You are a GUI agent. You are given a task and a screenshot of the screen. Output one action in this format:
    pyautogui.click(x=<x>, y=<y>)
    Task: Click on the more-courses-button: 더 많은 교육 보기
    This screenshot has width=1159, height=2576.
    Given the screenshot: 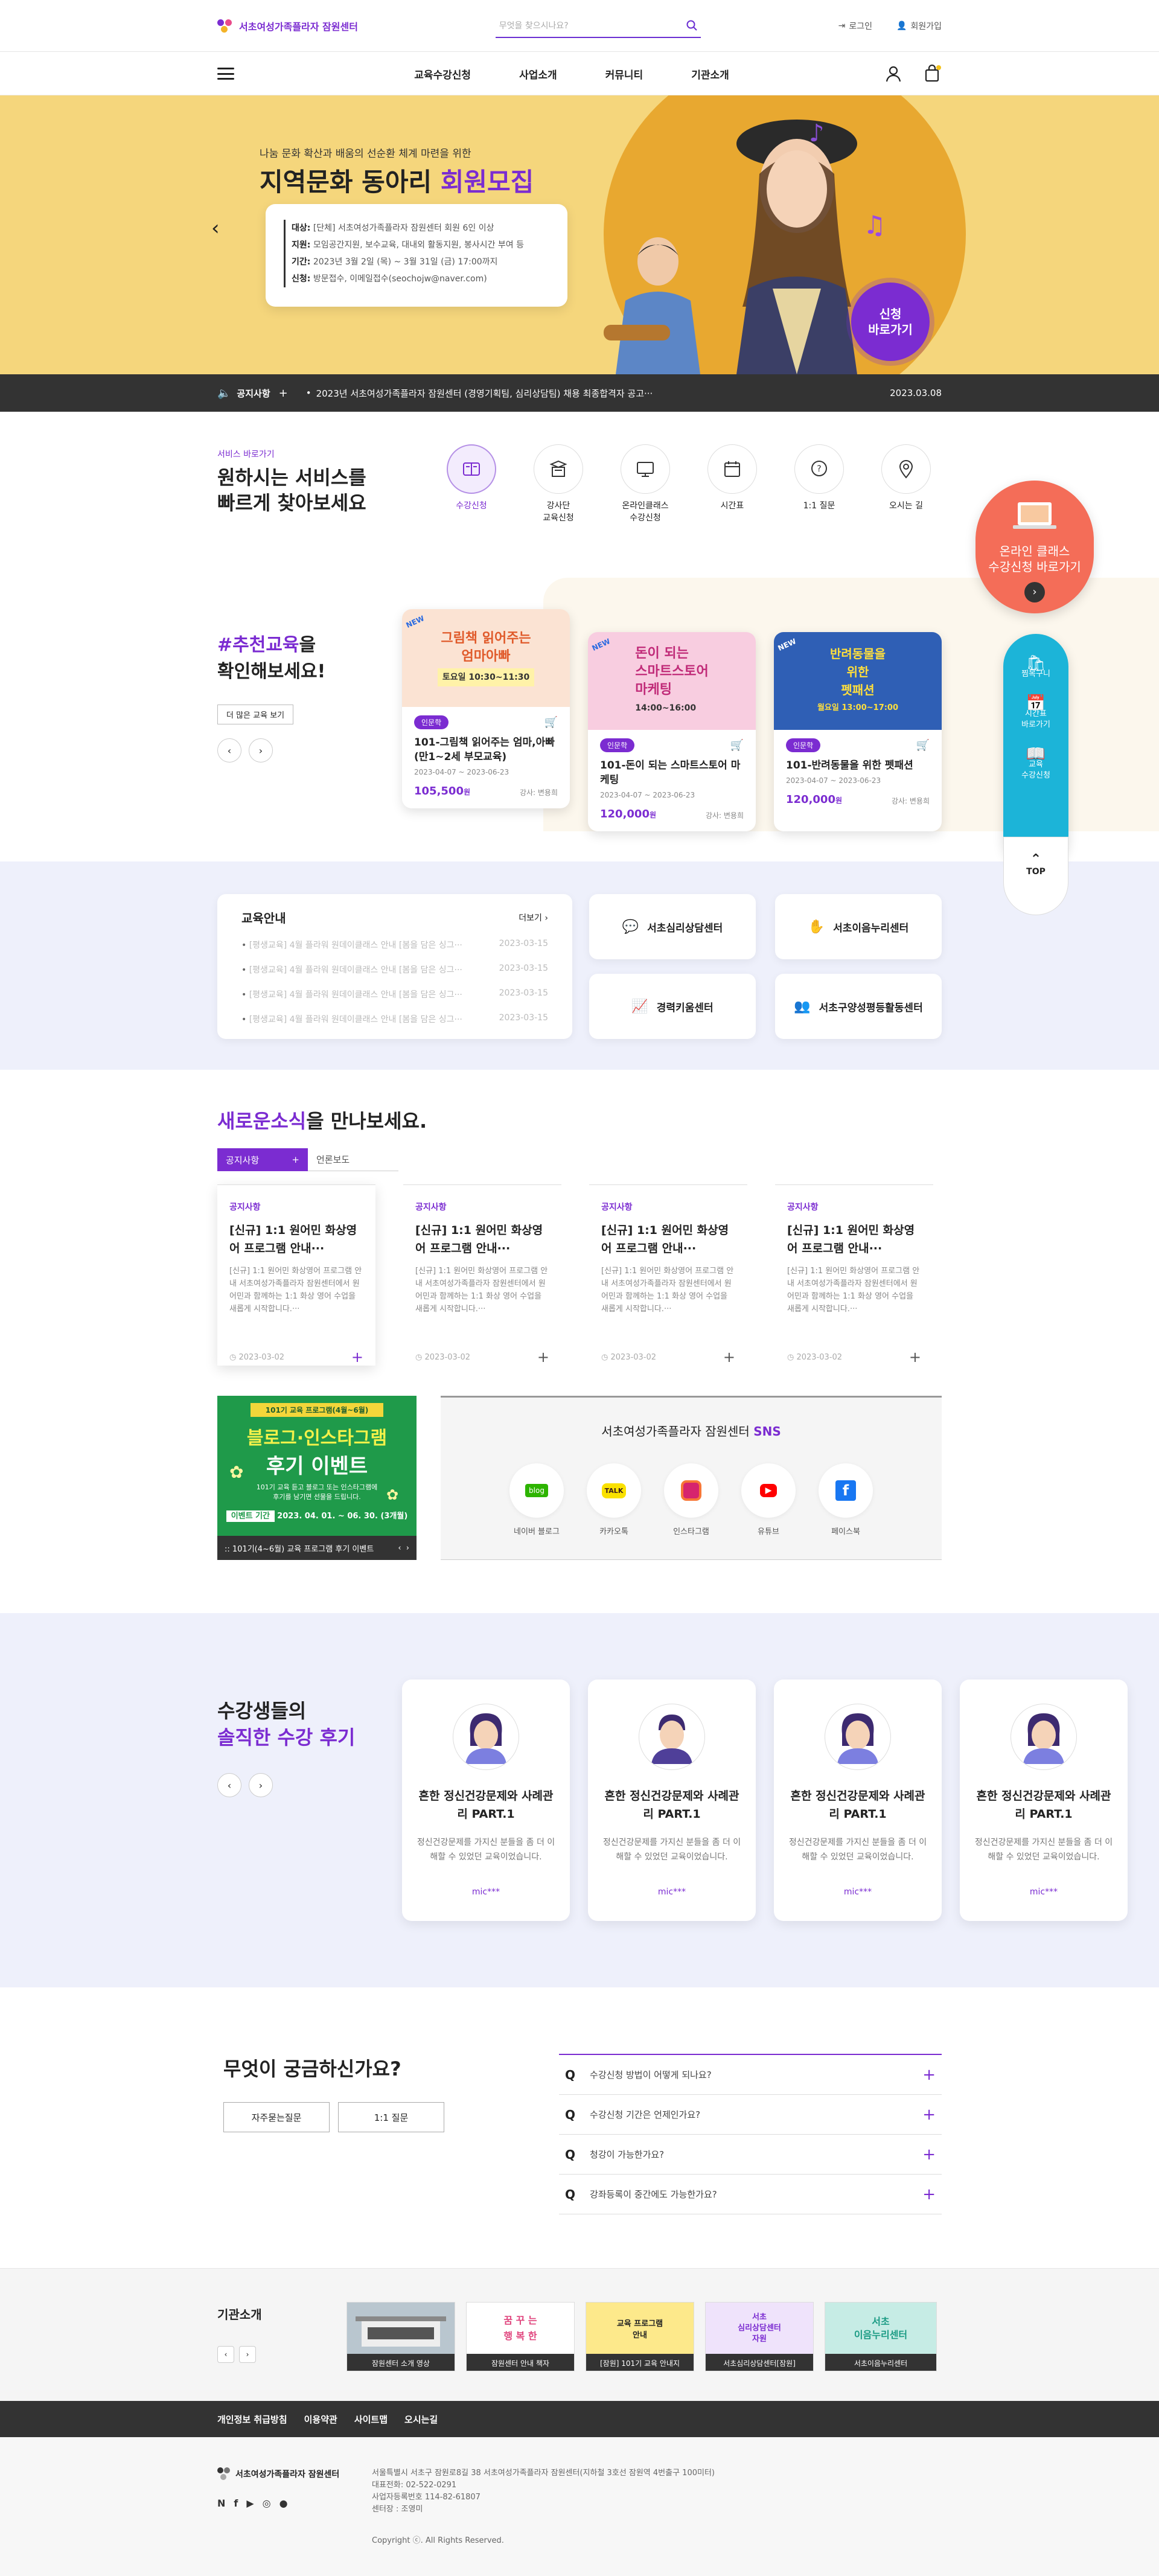 What is the action you would take?
    pyautogui.click(x=255, y=714)
    